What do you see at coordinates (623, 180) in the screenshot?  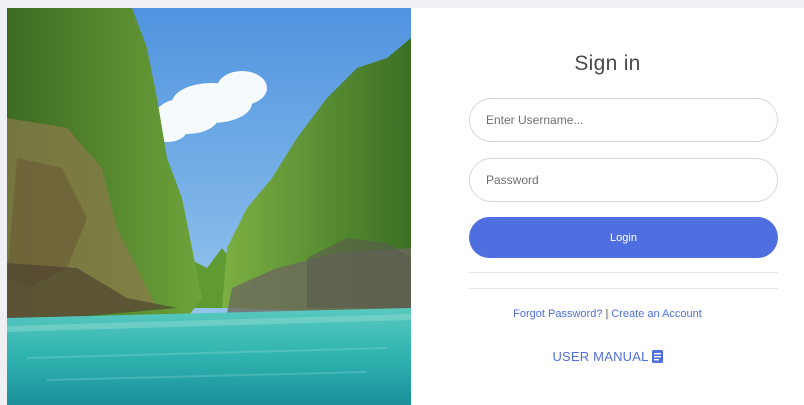 I see `password-input` at bounding box center [623, 180].